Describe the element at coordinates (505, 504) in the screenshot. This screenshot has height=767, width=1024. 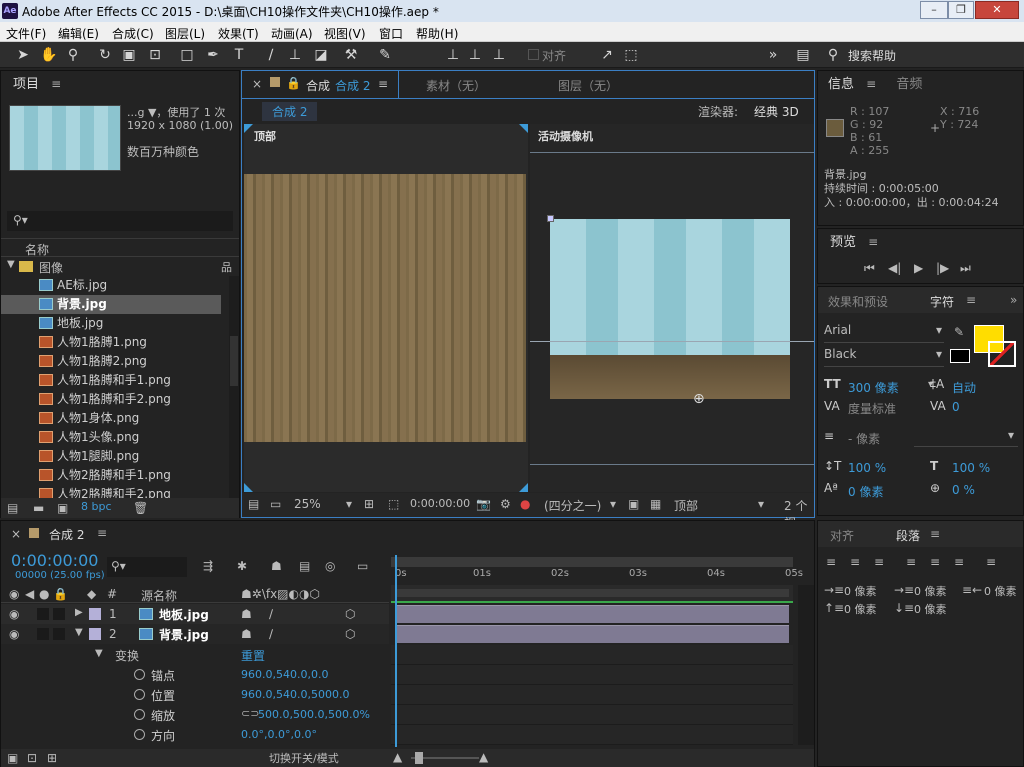
I see `show-channel-icon: ⚙` at that location.